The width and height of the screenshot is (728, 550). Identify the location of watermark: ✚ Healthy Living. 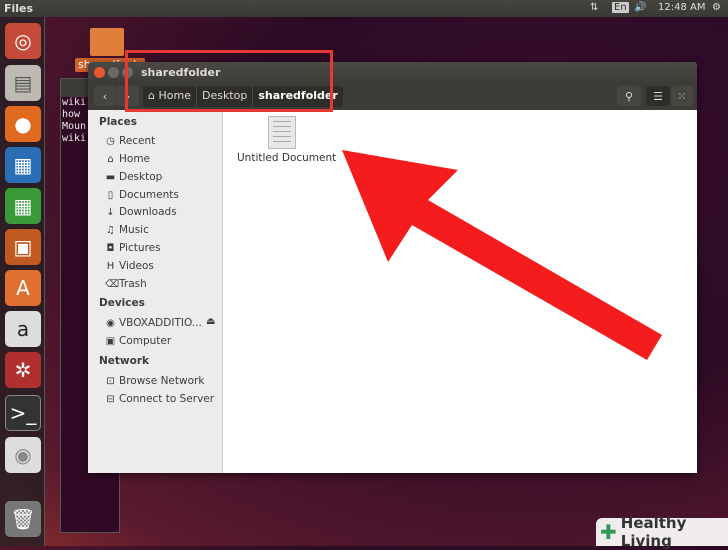
(662, 532).